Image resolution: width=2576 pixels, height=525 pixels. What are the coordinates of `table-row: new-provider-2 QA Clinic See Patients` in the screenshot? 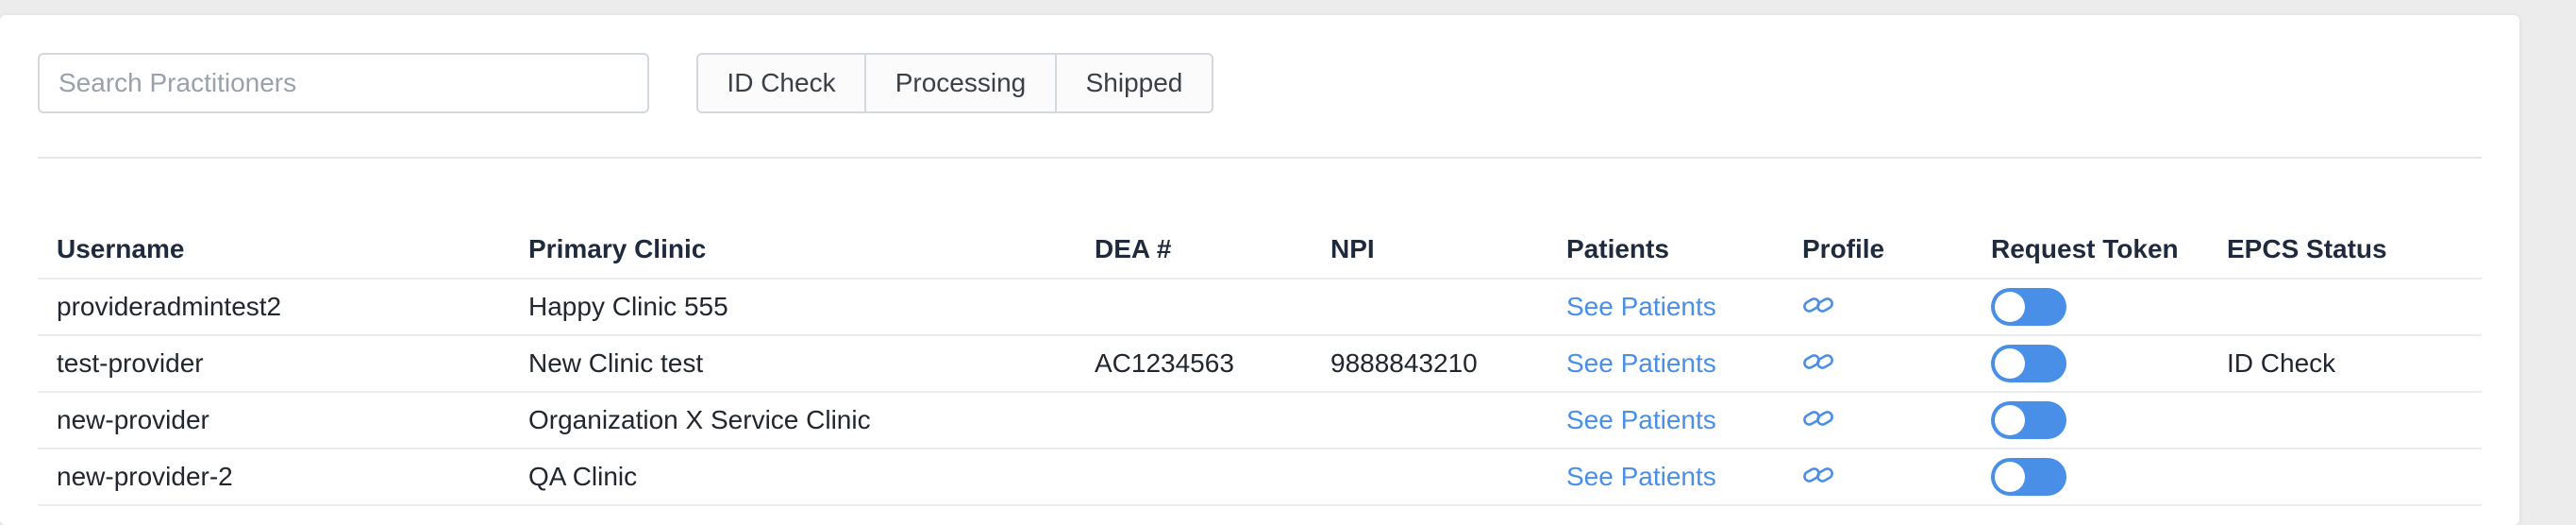 It's located at (1260, 477).